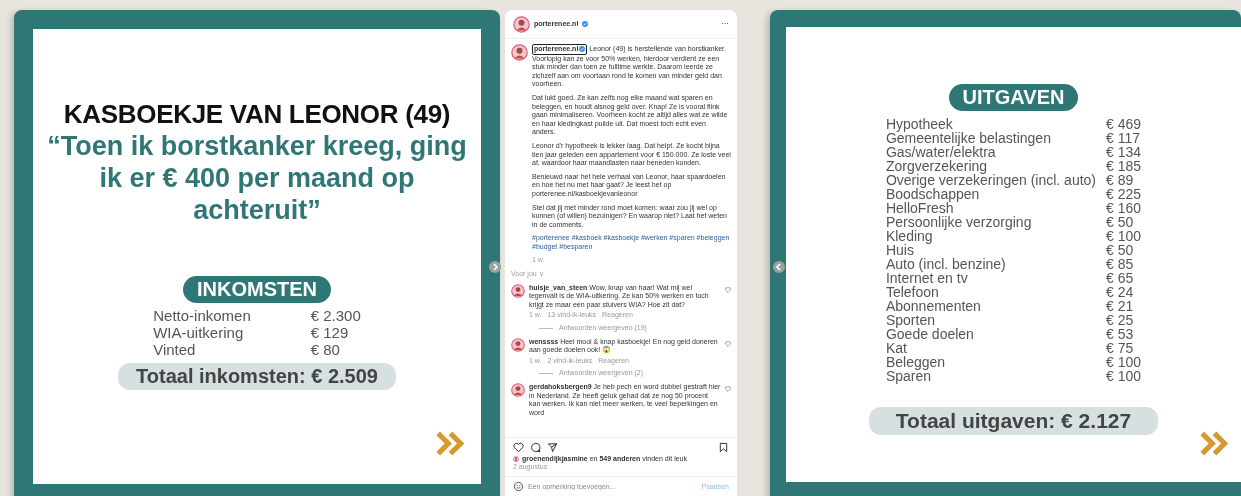  I want to click on item-amount: € 24, so click(1120, 292).